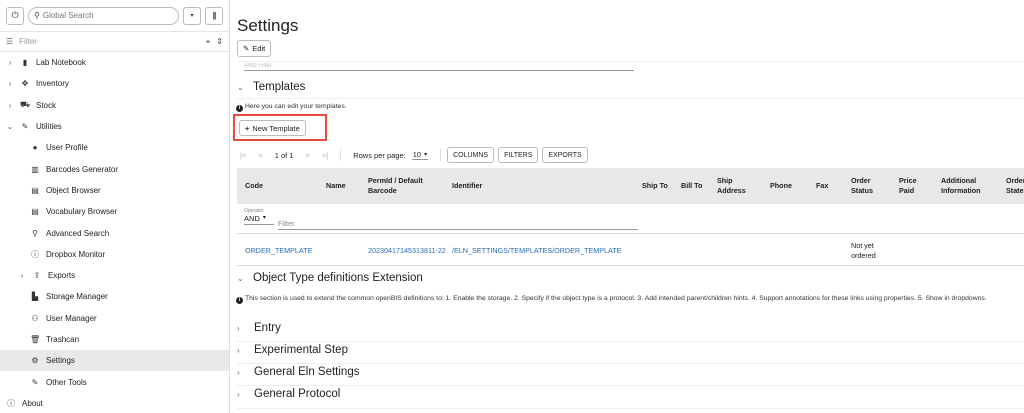  What do you see at coordinates (63, 339) in the screenshot?
I see `sidebar-item-label: Trashcan` at bounding box center [63, 339].